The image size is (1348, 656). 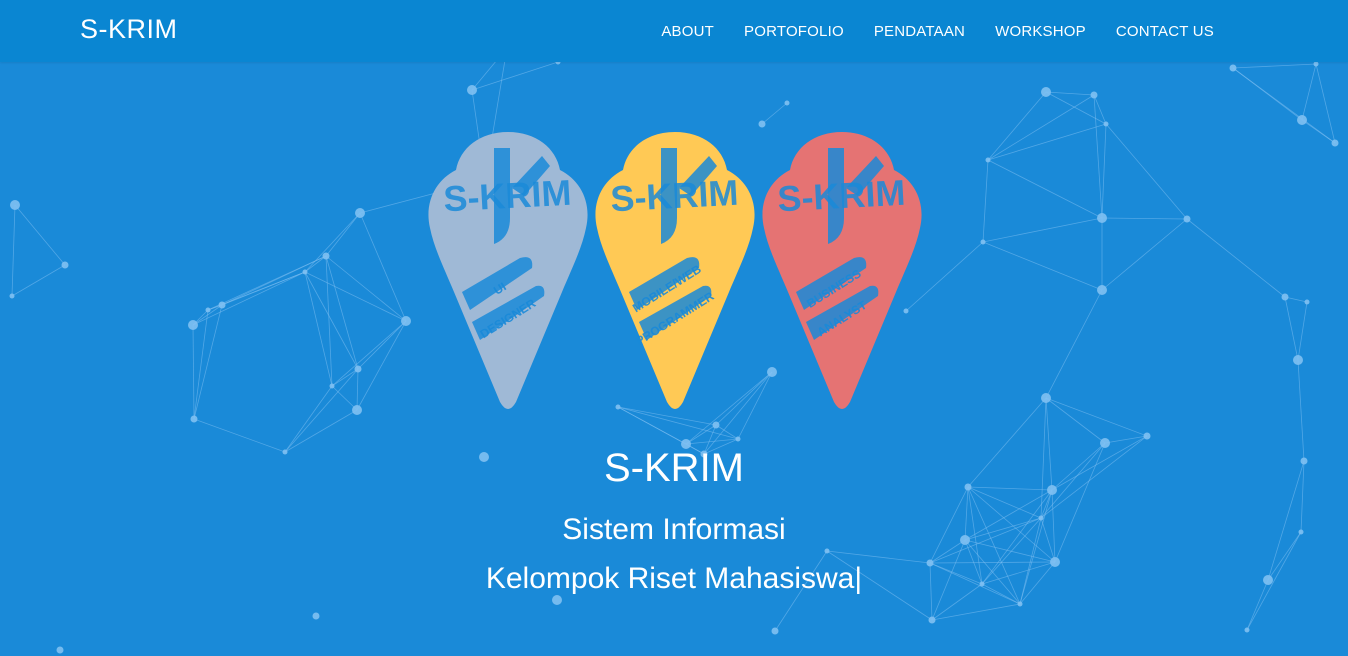 I want to click on hero-subtitle-line1: Sistem Informasi, so click(x=674, y=529).